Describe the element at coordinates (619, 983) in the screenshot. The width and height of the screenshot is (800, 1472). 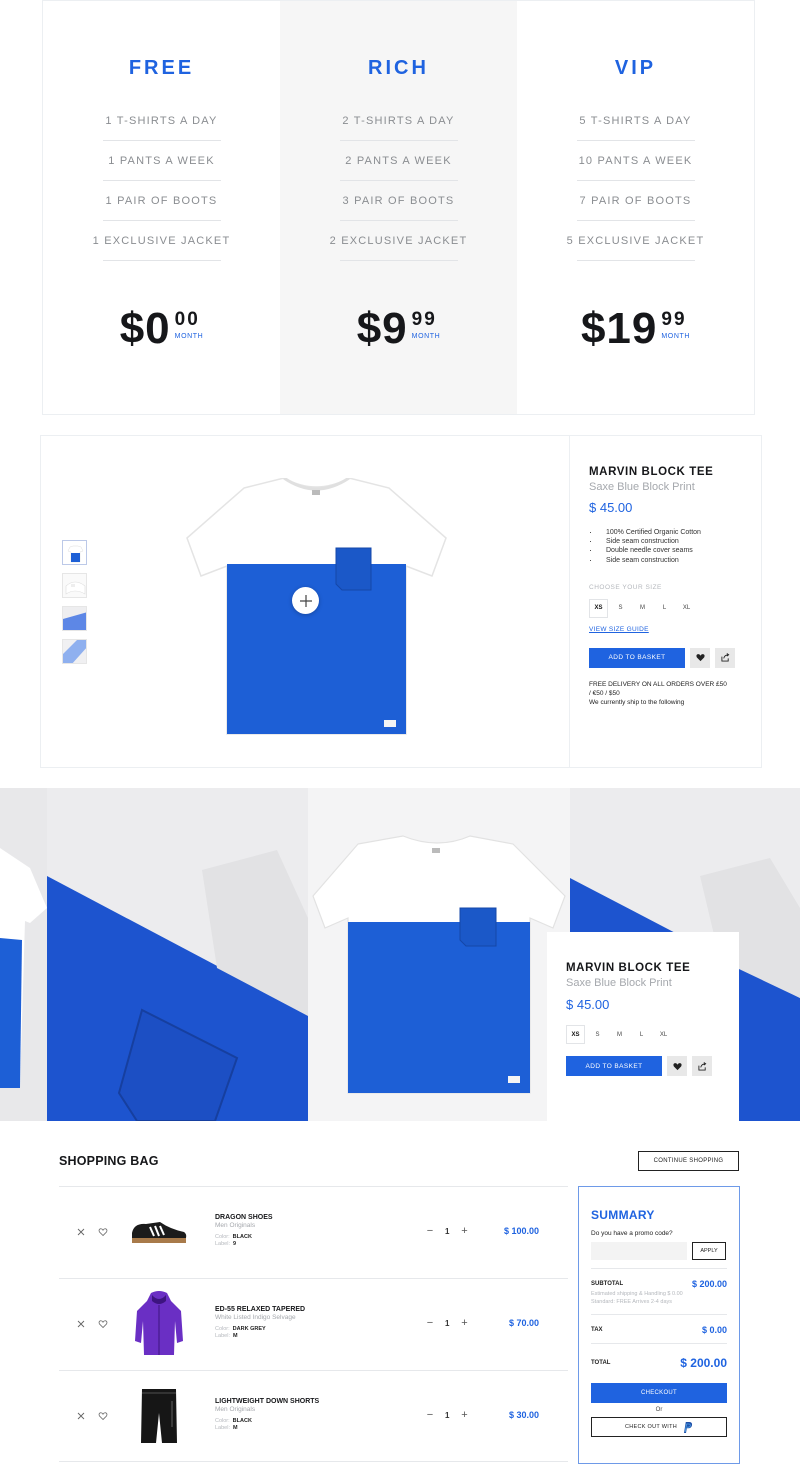
I see `card-product-subtitle: Saxe Blue Block Print` at that location.